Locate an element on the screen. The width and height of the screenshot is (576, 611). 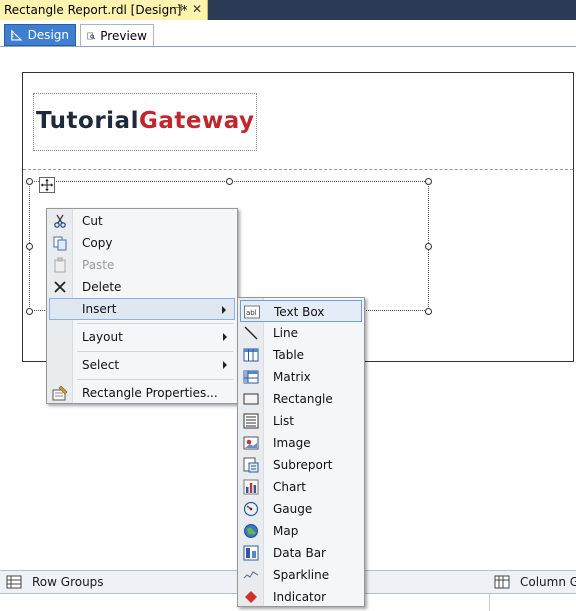
submenu-item-label: Subreport is located at coordinates (303, 465).